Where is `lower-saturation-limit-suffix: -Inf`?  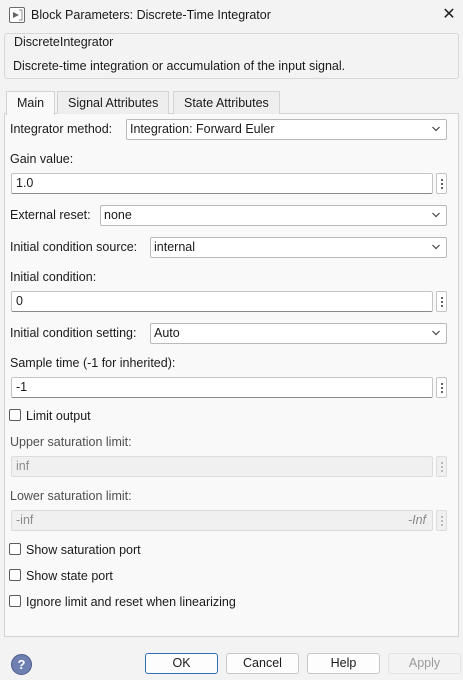
lower-saturation-limit-suffix: -Inf is located at coordinates (416, 520).